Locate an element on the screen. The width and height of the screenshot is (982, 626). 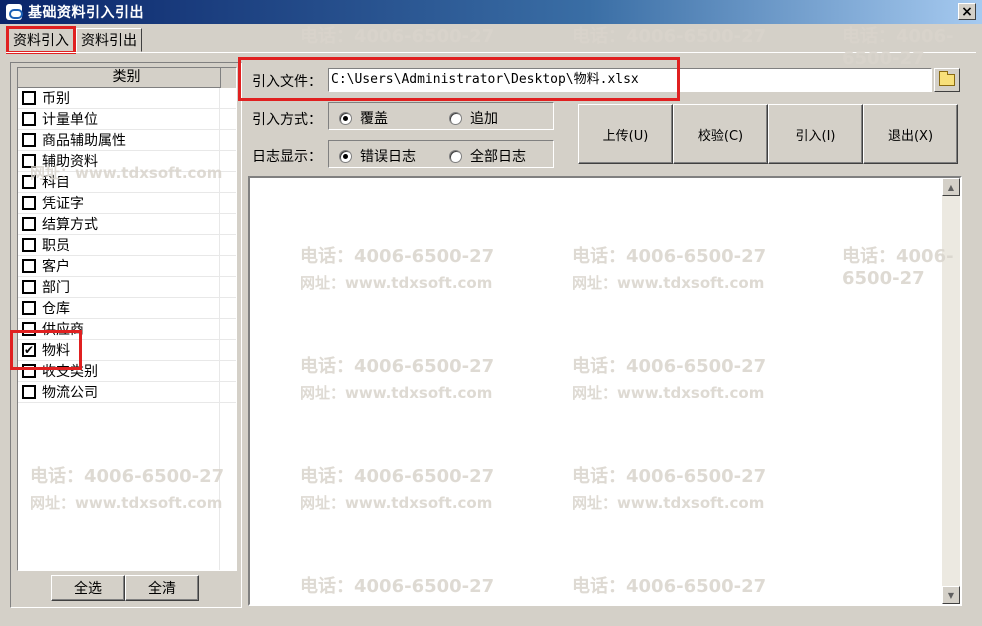
tab-import: 资料引入 is located at coordinates (41, 40).